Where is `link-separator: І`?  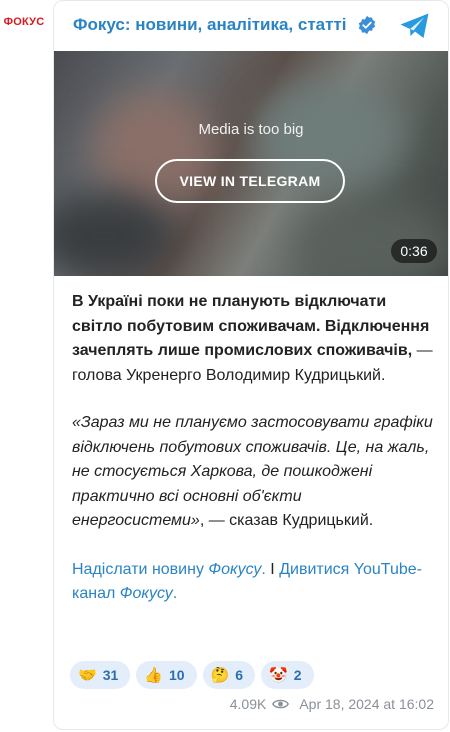
link-separator: І is located at coordinates (272, 569).